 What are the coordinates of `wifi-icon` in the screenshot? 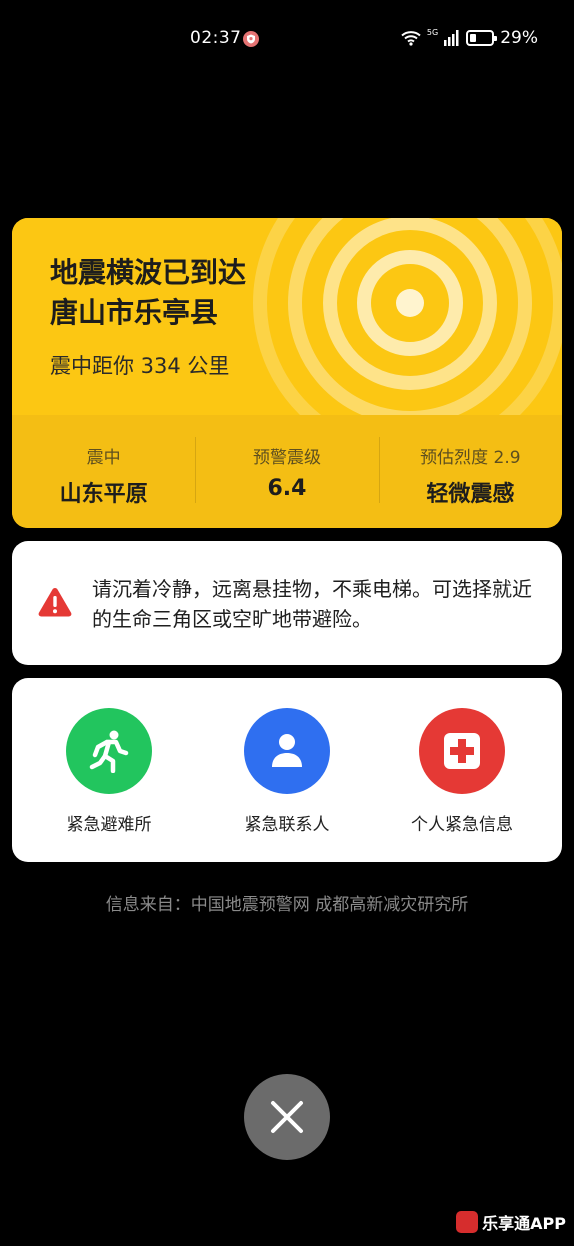 It's located at (411, 38).